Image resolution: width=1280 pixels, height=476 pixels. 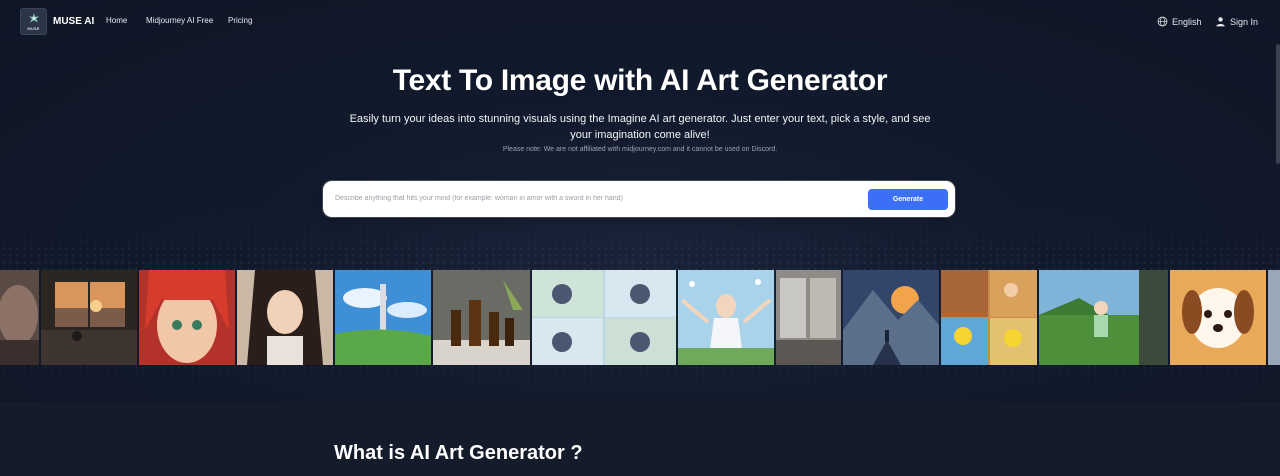 I want to click on gallery-image-pikachu-grid, so click(x=989, y=317).